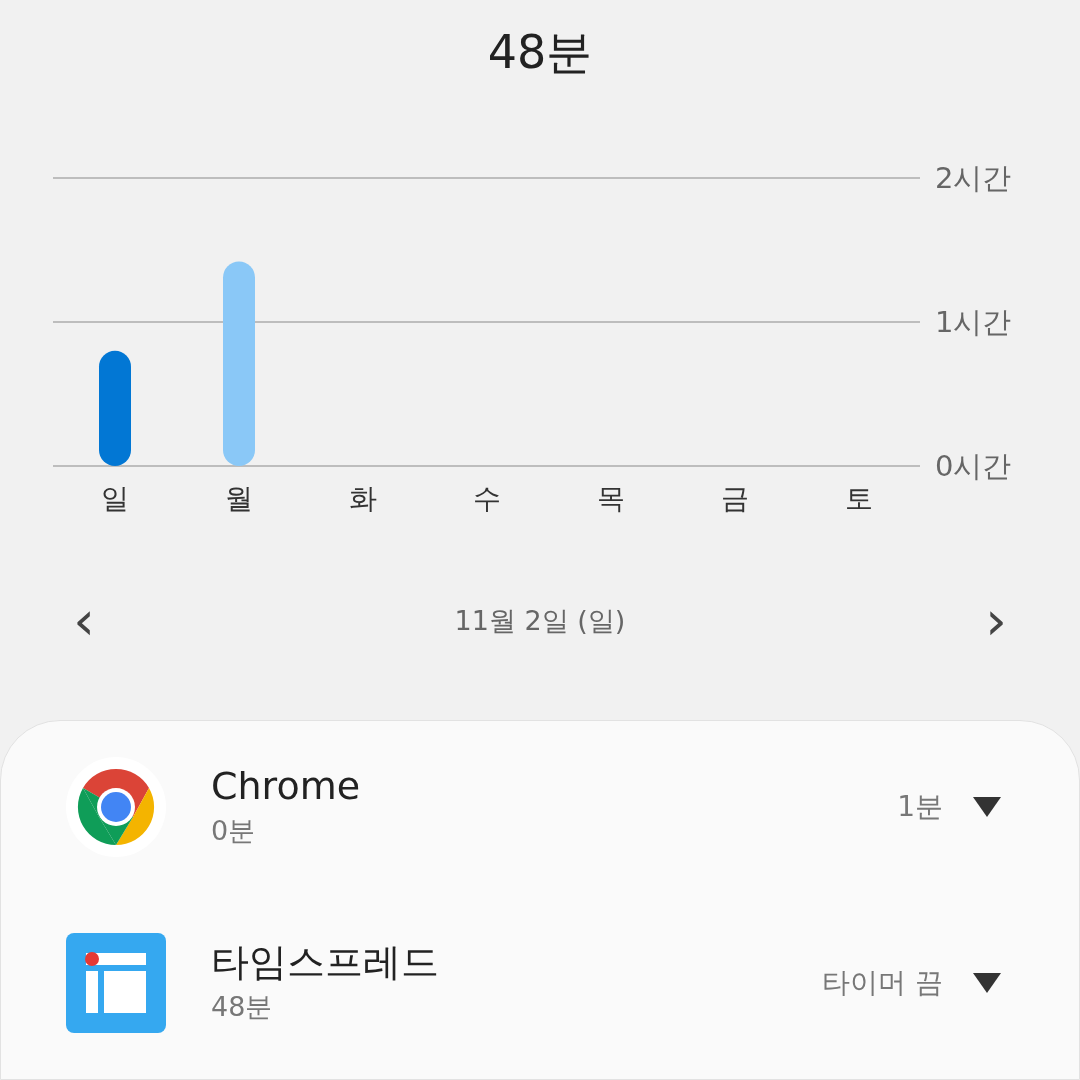 The image size is (1080, 1080). I want to click on app-name: 타임스프레드, so click(325, 962).